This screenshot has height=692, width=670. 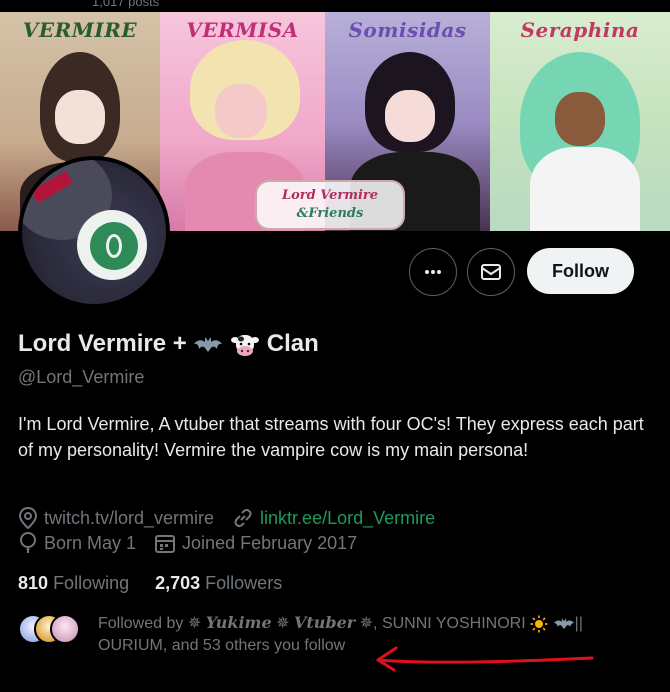 What do you see at coordinates (585, 189) in the screenshot?
I see `character-body` at bounding box center [585, 189].